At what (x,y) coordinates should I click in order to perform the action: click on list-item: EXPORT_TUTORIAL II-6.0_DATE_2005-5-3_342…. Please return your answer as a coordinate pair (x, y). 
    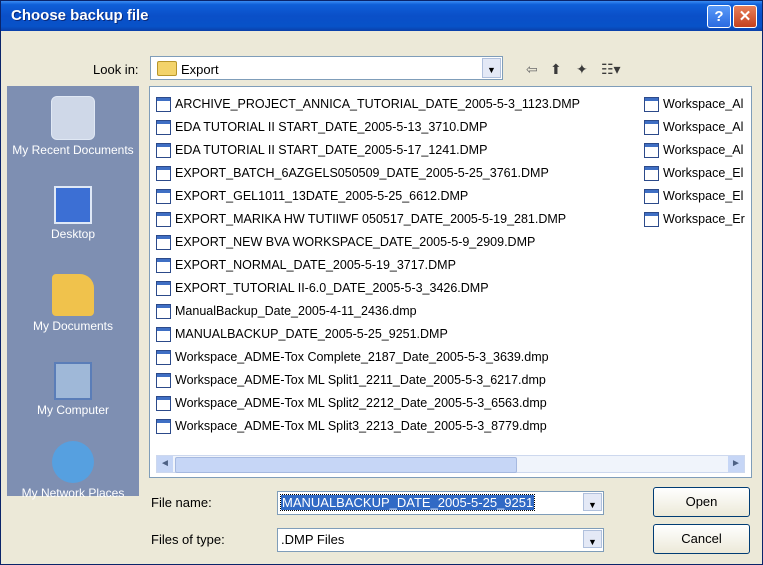
    Looking at the image, I should click on (368, 292).